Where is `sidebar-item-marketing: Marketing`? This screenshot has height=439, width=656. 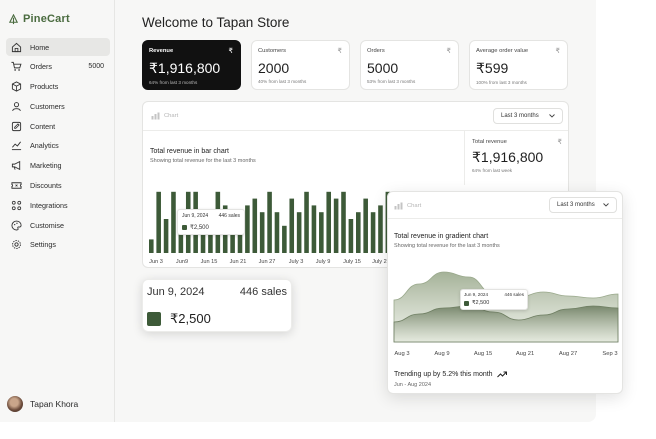 sidebar-item-marketing: Marketing is located at coordinates (58, 166).